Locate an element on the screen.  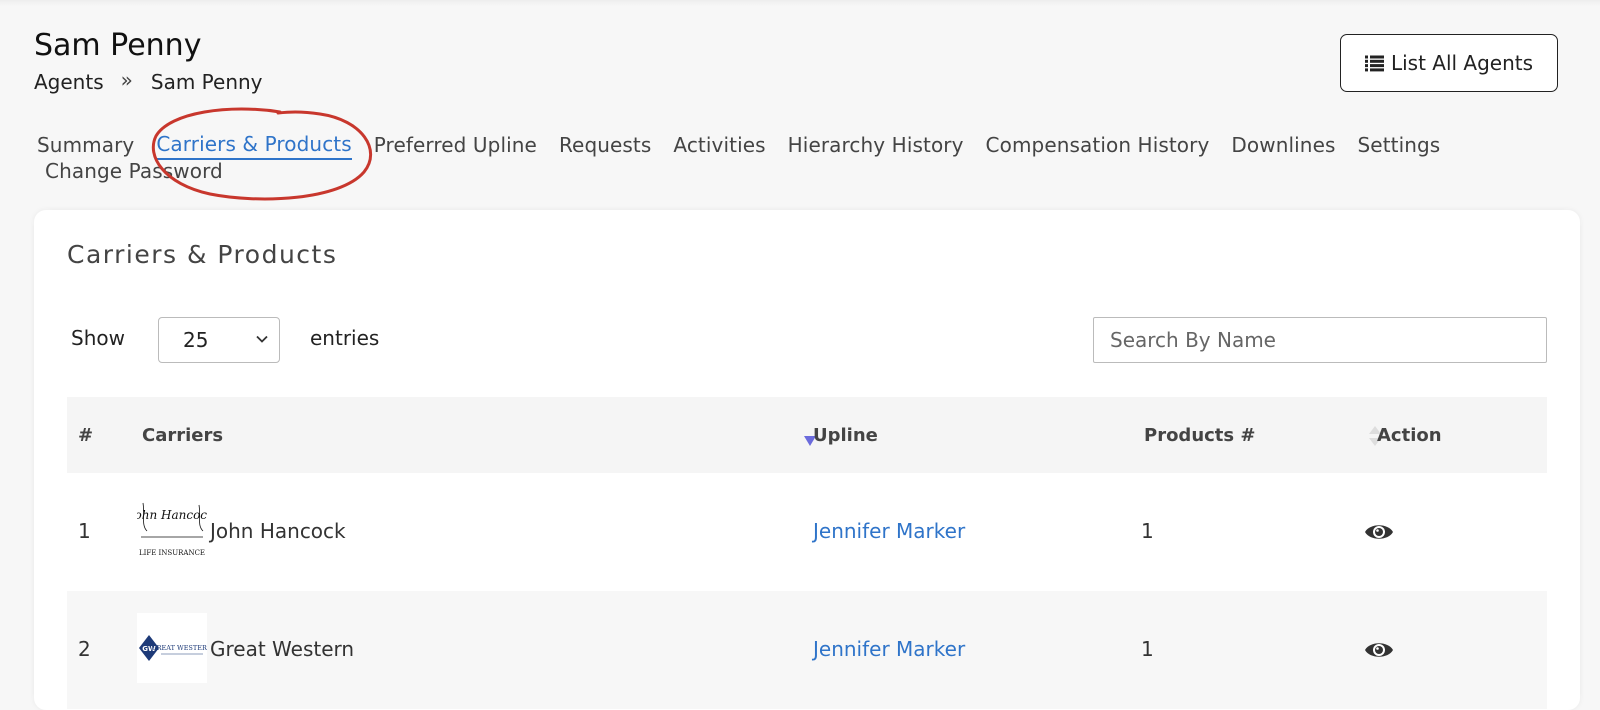
header-number: # is located at coordinates (85, 435).